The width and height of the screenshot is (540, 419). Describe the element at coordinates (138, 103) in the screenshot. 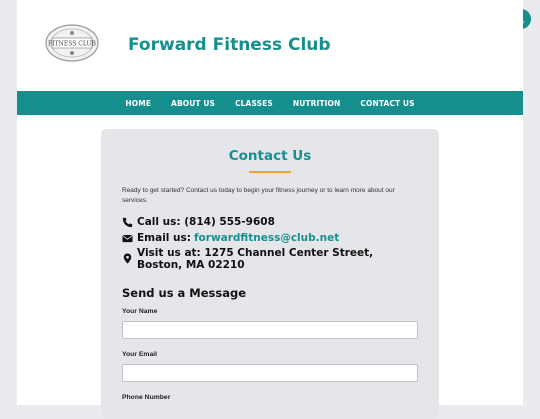

I see `nav-item-home: HOME` at that location.